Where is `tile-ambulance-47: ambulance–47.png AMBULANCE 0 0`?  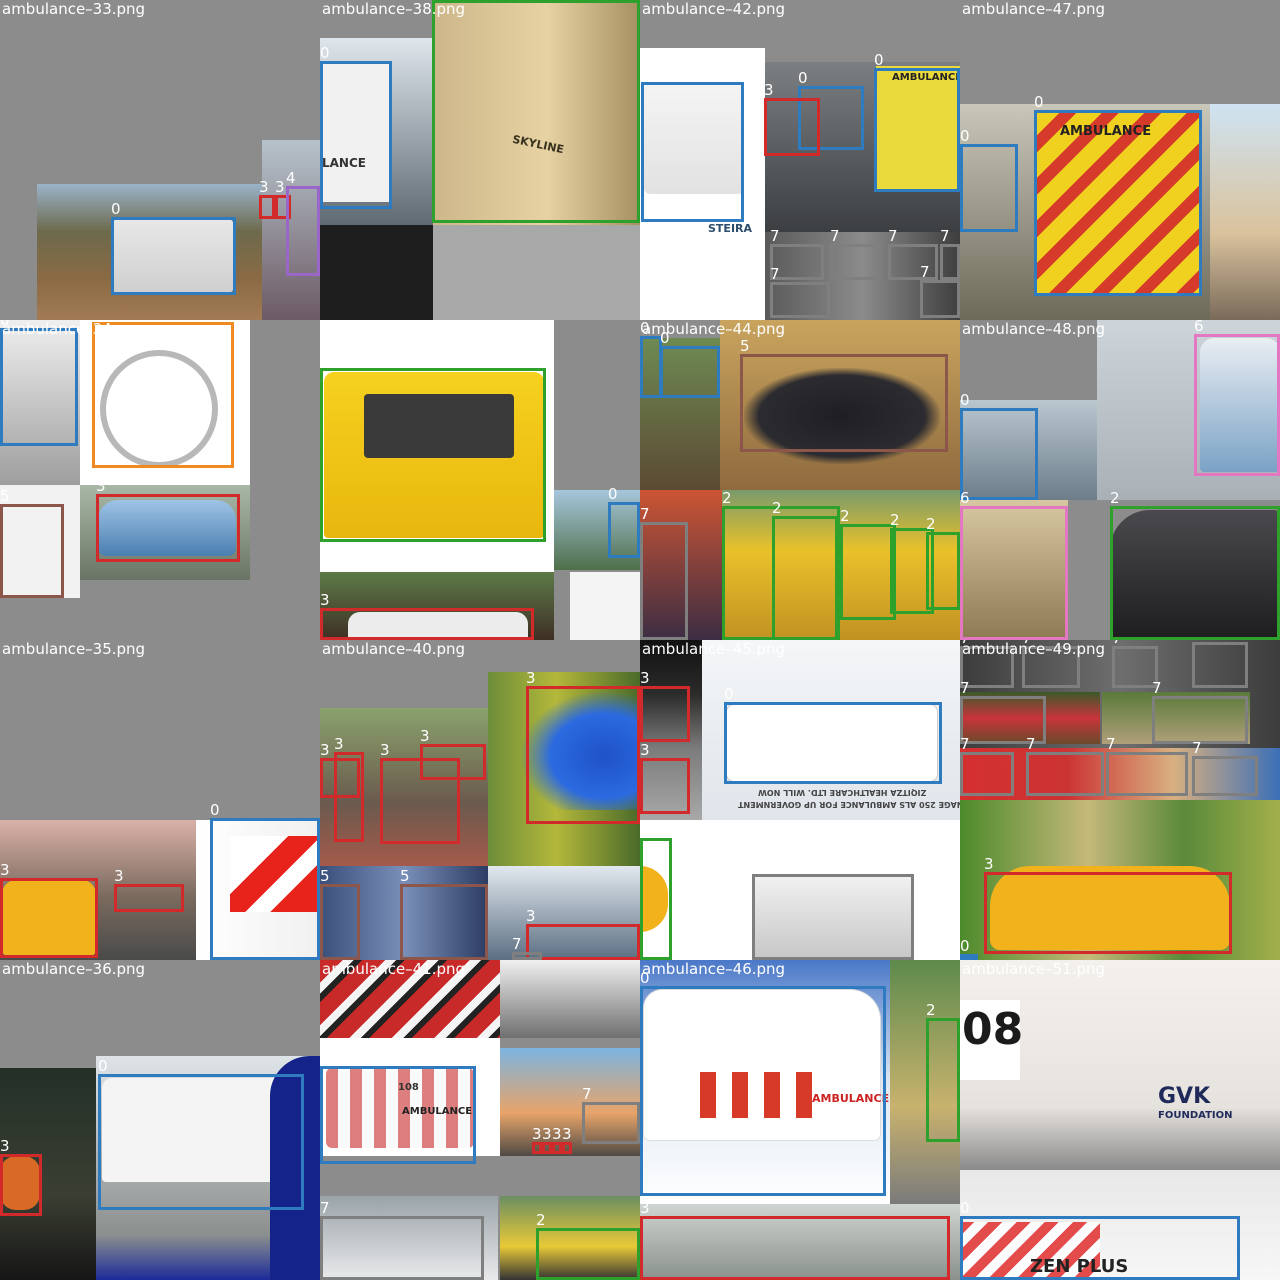
tile-ambulance-47: ambulance–47.png AMBULANCE 0 0 is located at coordinates (1120, 160).